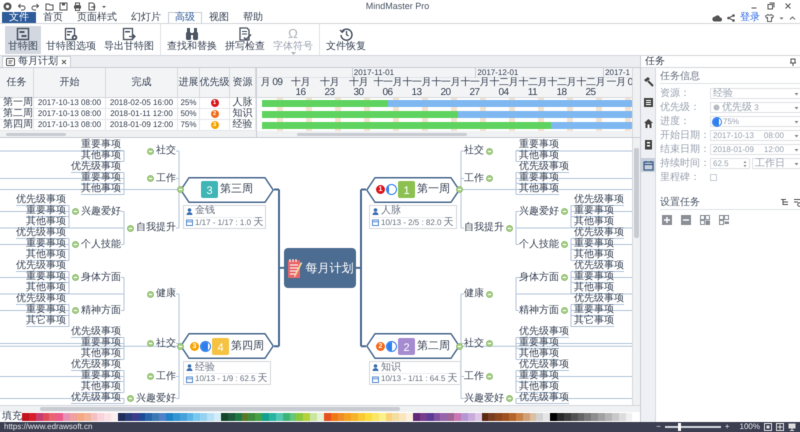 The width and height of the screenshot is (800, 432). Describe the element at coordinates (53, 17) in the screenshot. I see `menu-tab: 首页` at that location.